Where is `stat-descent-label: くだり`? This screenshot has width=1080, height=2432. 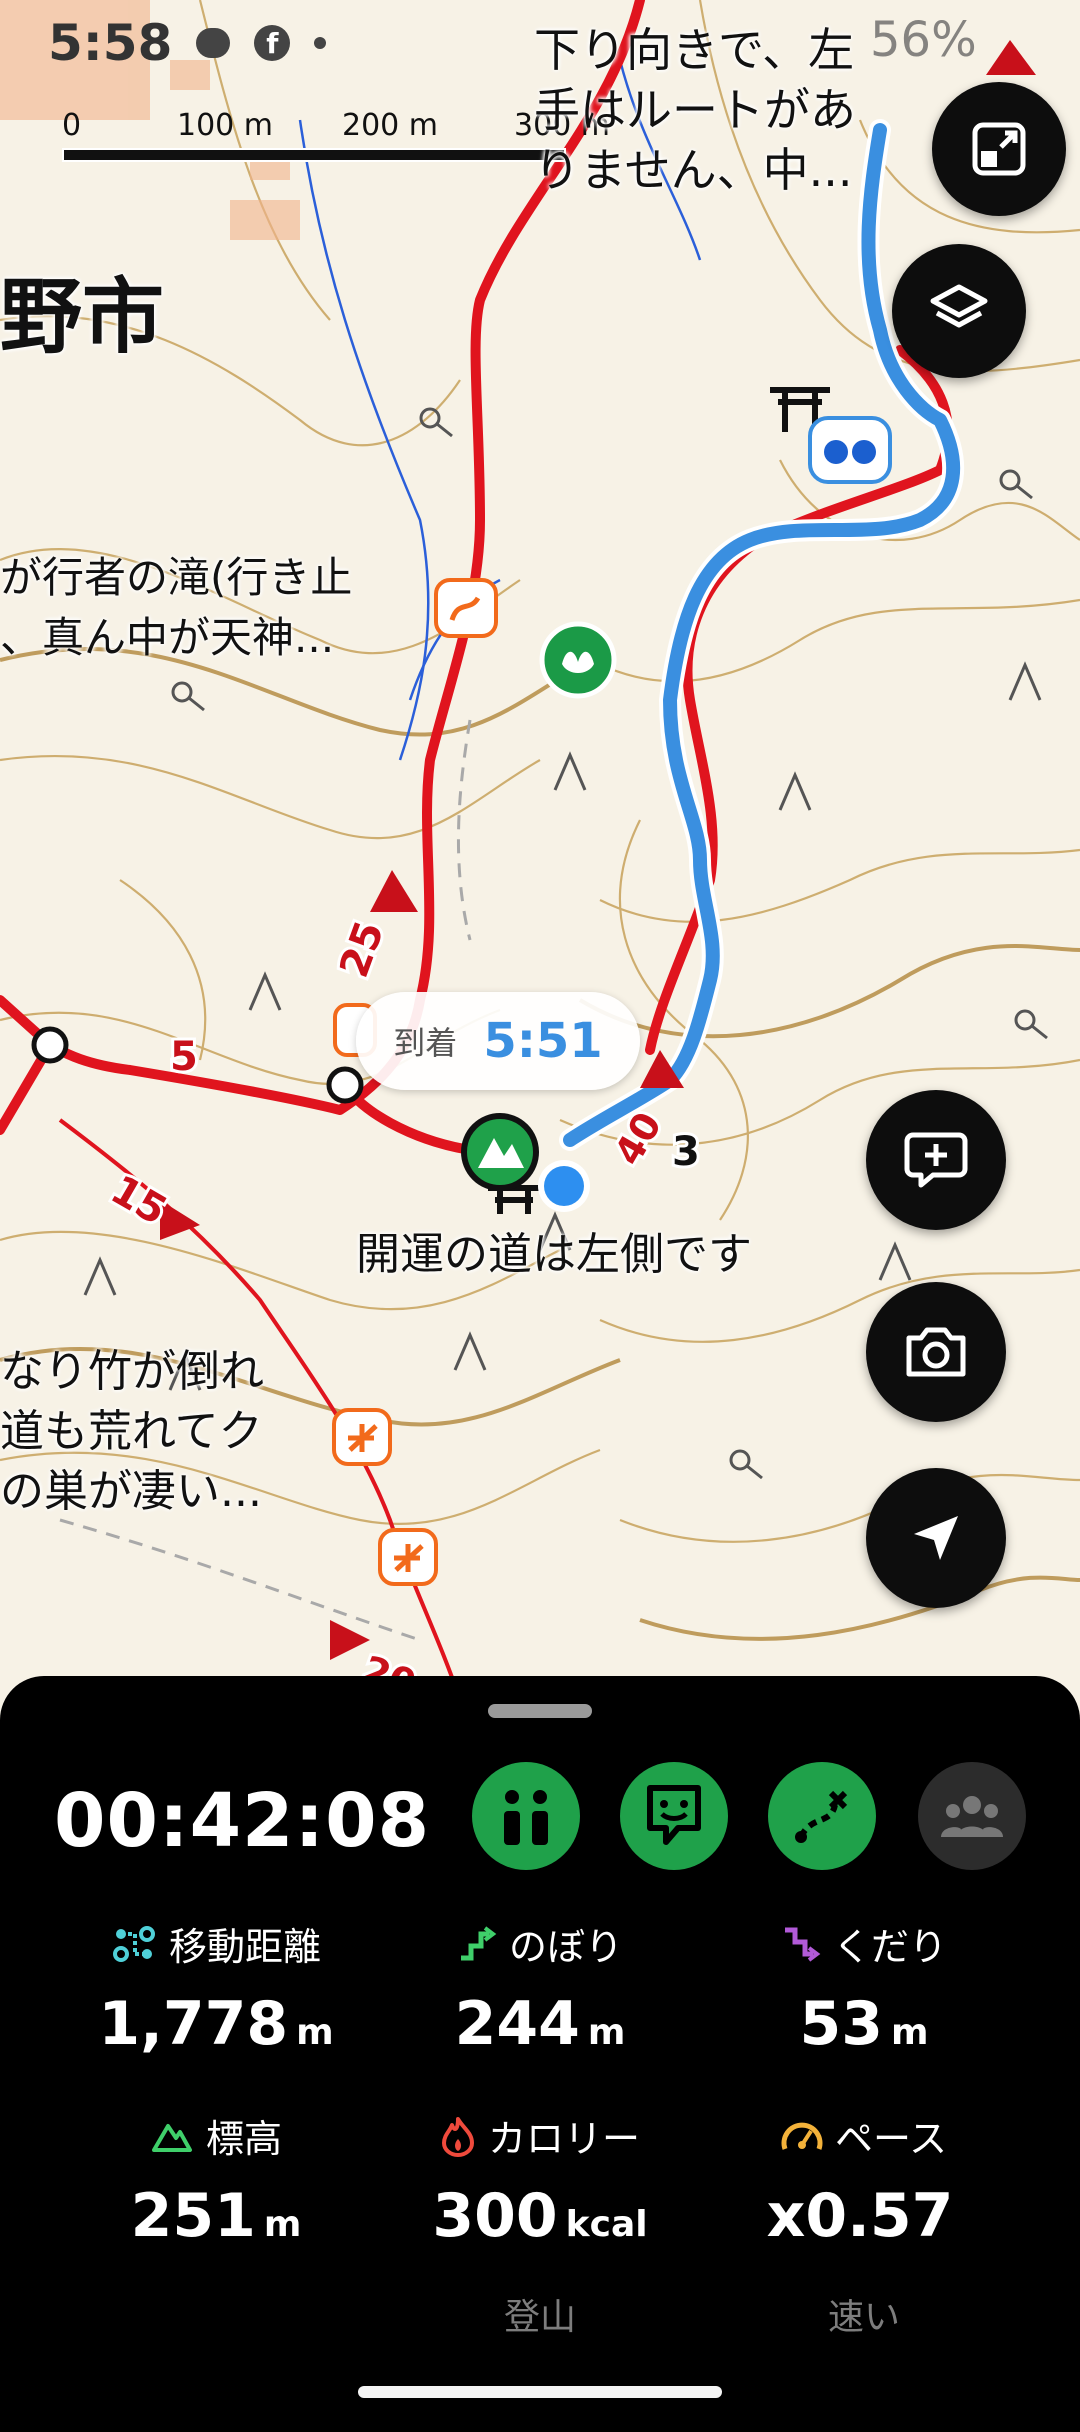 stat-descent-label: くだり is located at coordinates (889, 1947).